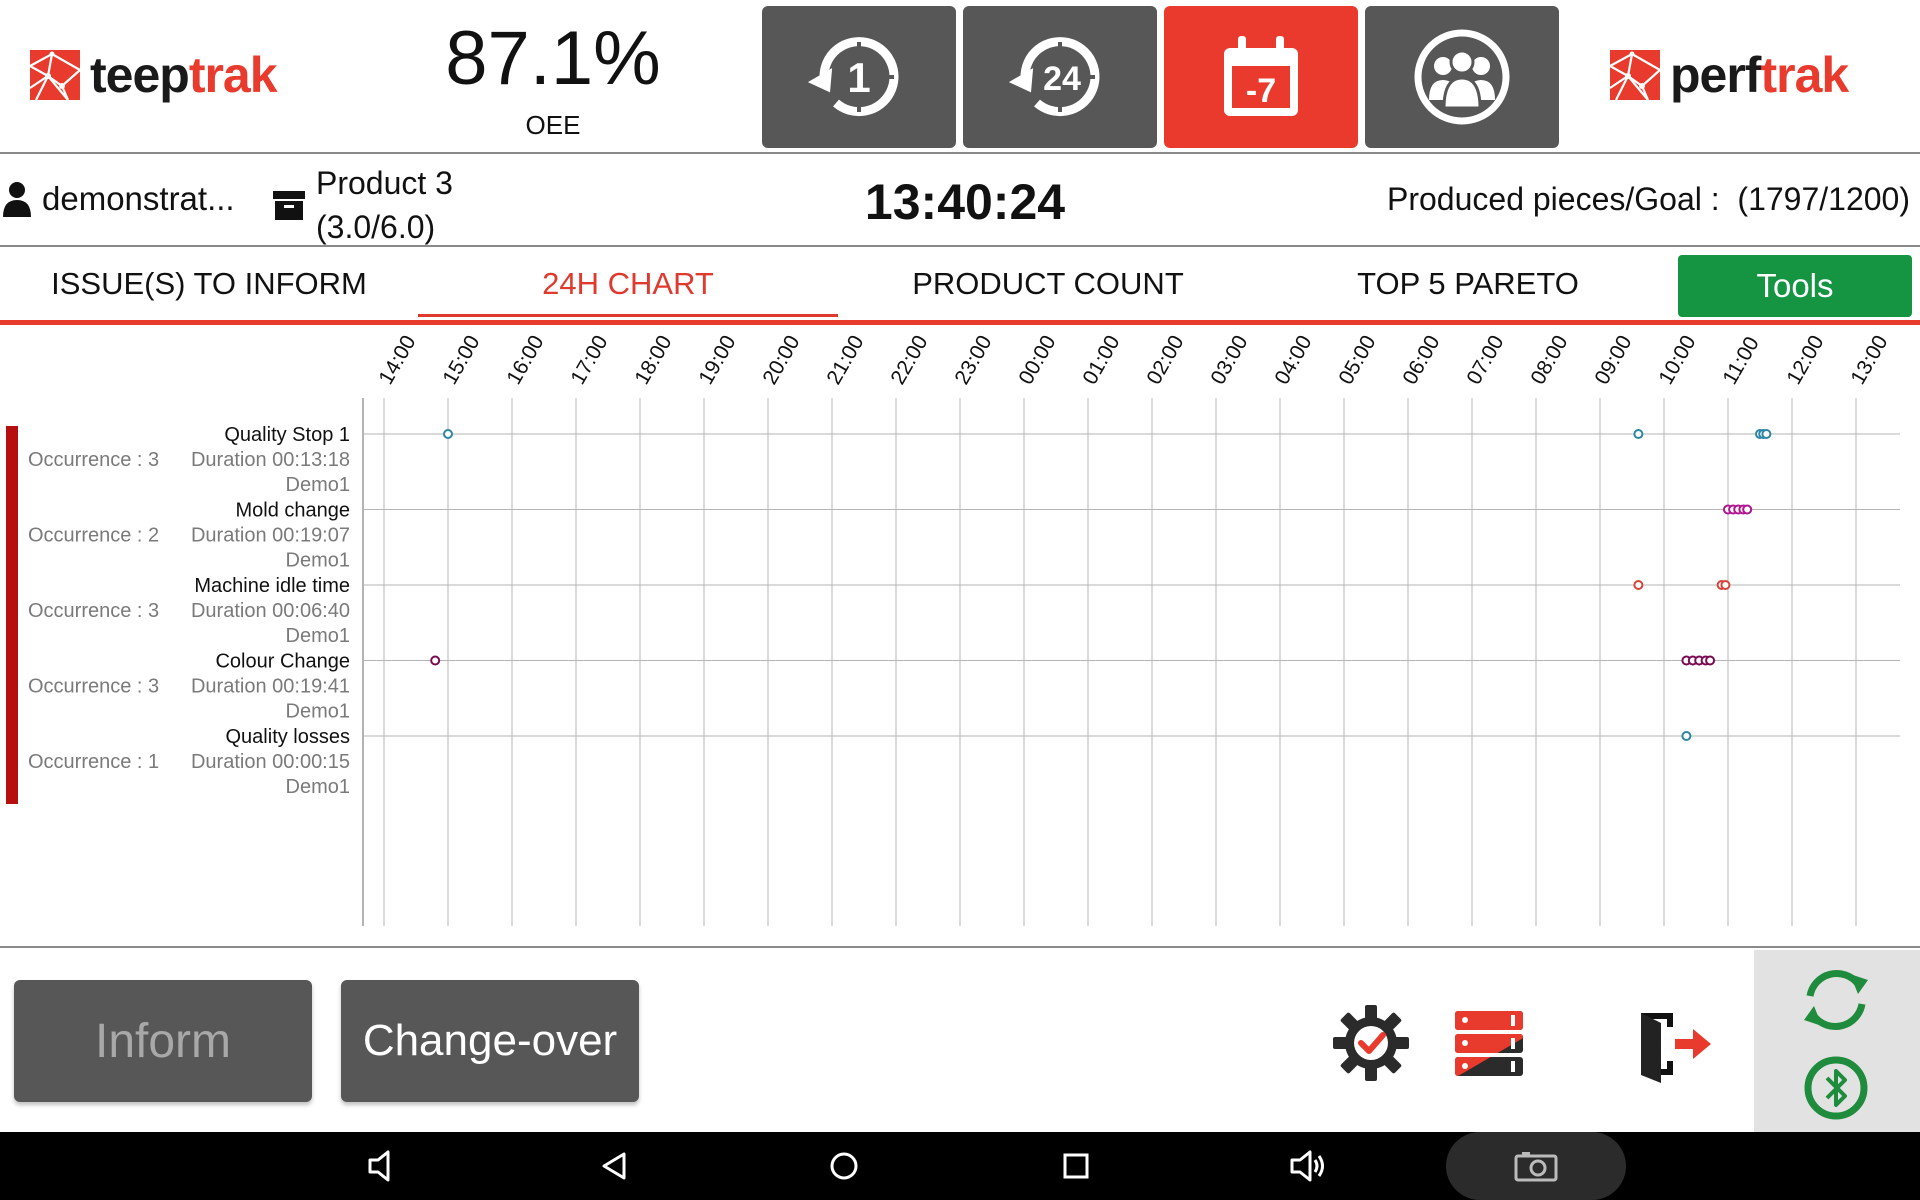  I want to click on tab-issues-to-inform: ISSUE(S) TO INFORM, so click(209, 284).